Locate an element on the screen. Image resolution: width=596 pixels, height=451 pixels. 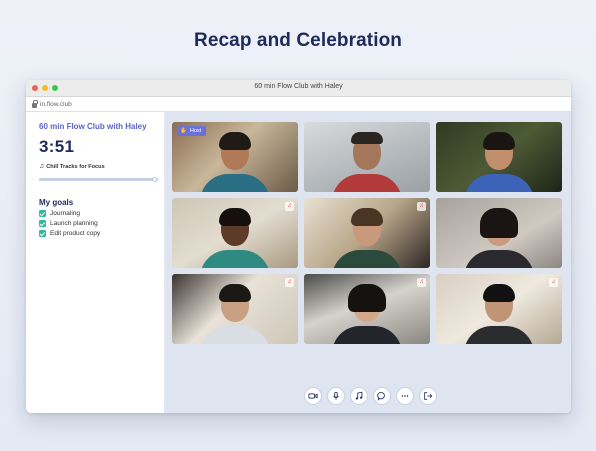
more-icon is located at coordinates (405, 396).